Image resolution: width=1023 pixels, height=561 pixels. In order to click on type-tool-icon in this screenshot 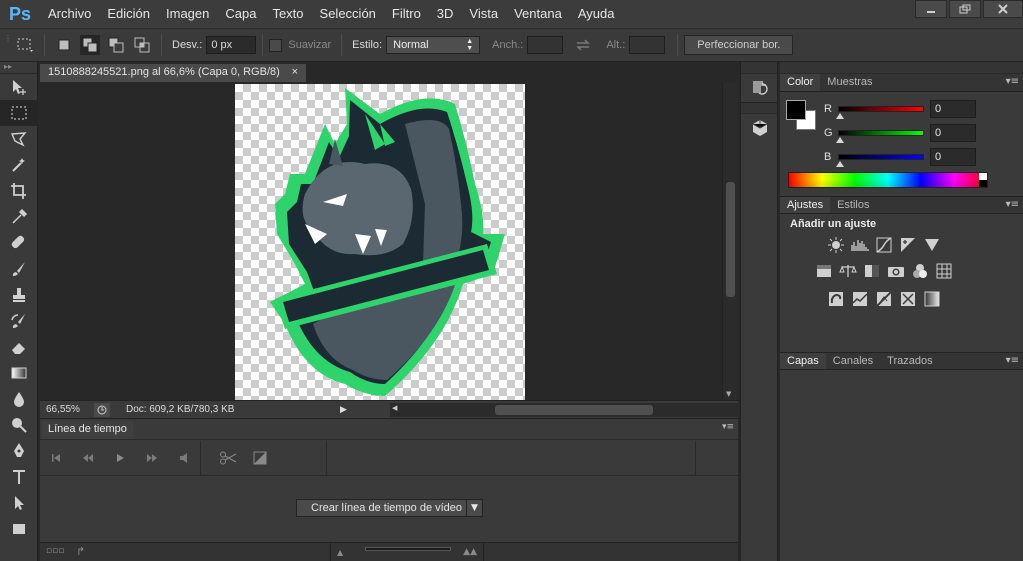, I will do `click(19, 477)`.